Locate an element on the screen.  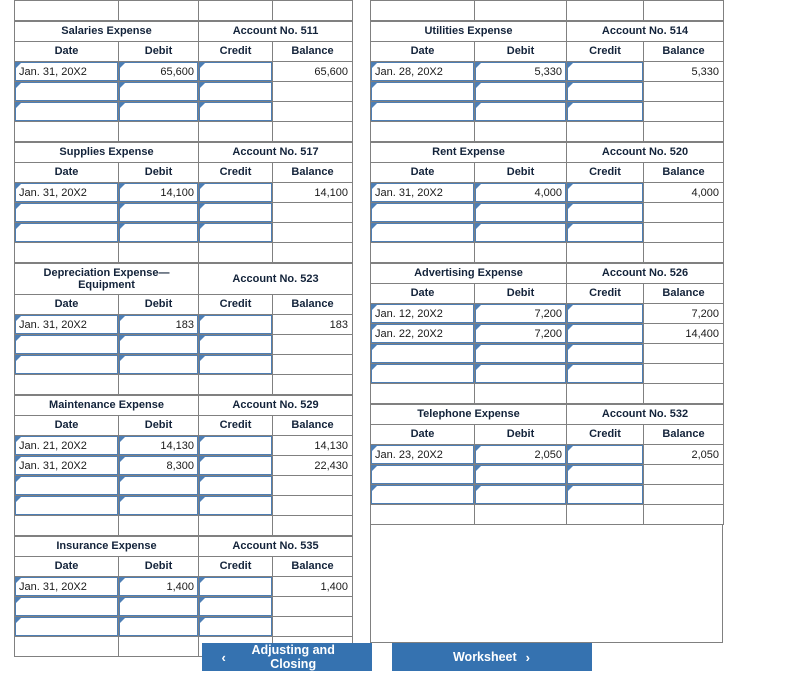
cell-balance: 65,600 is located at coordinates (313, 71).